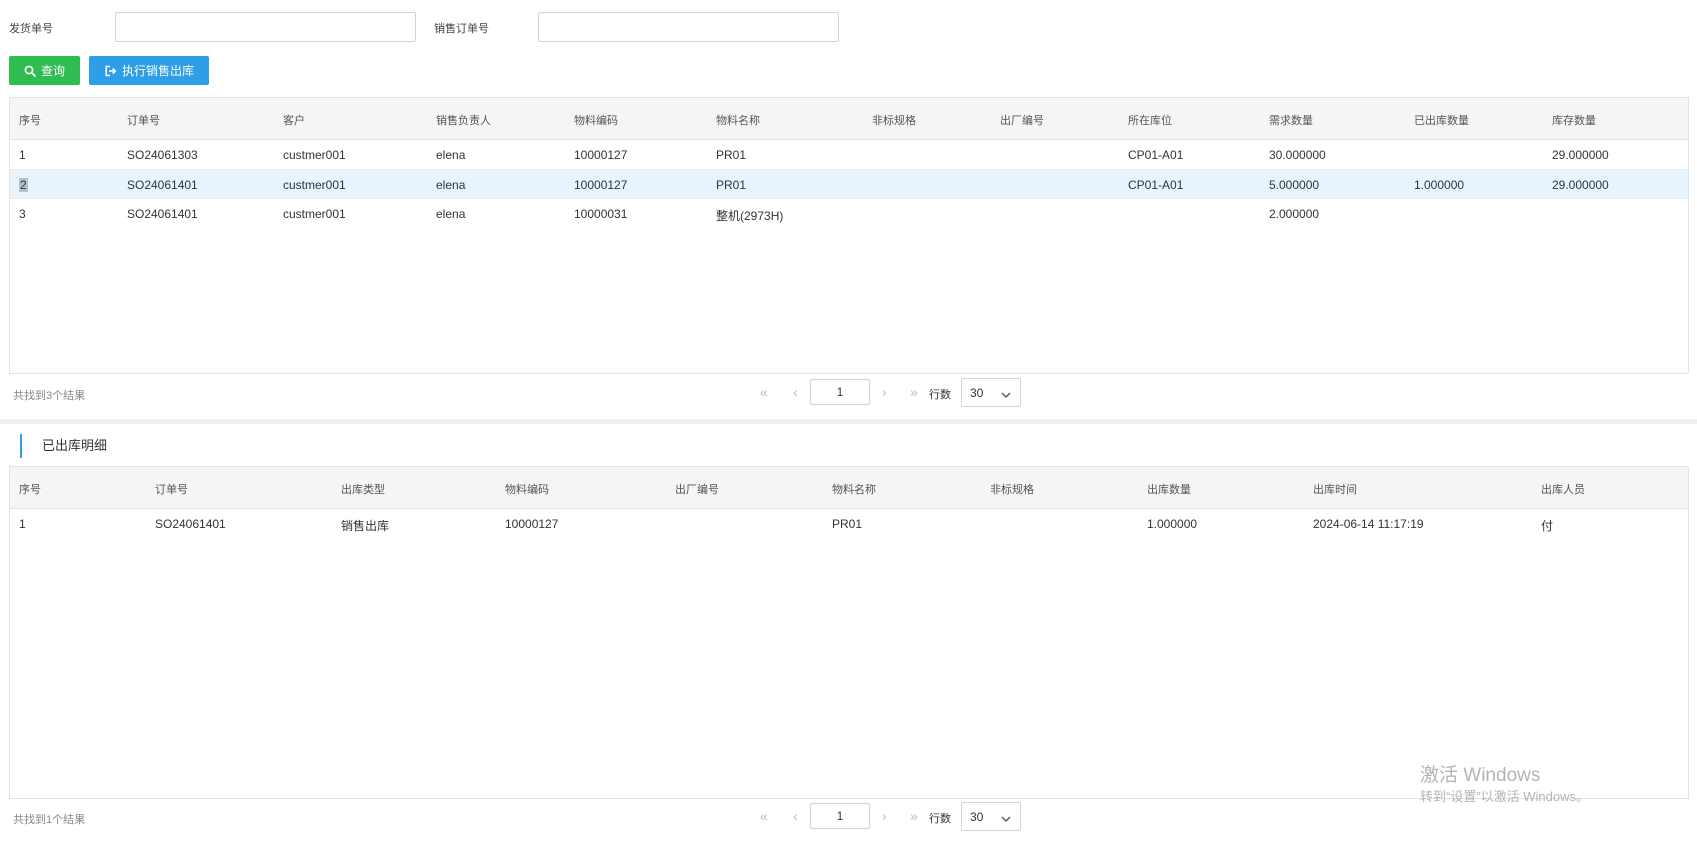  I want to click on section-divider, so click(848, 421).